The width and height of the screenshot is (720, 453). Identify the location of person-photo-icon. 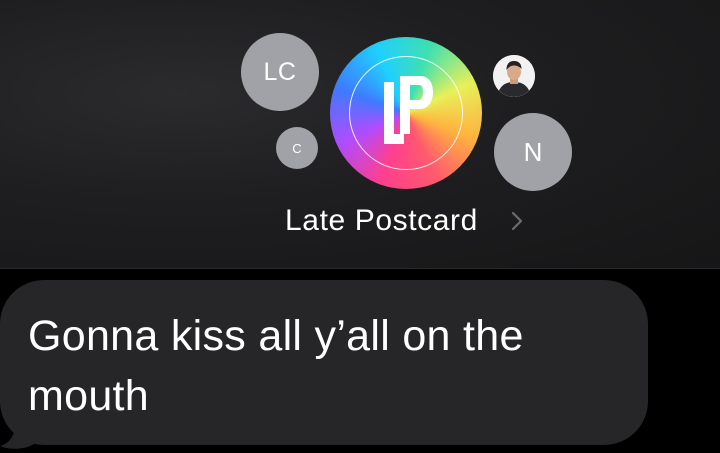
(514, 76).